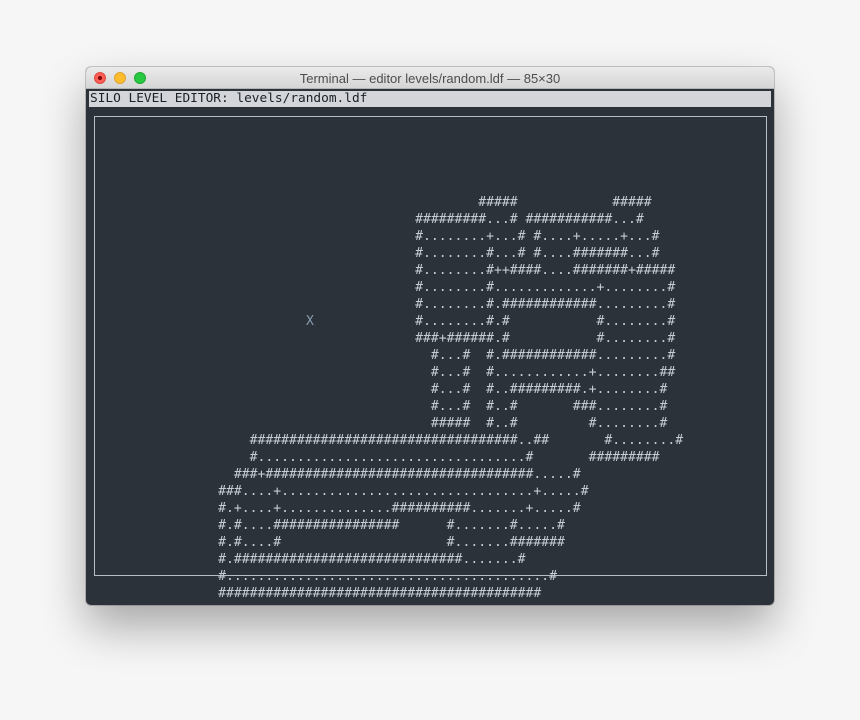 The height and width of the screenshot is (720, 860). Describe the element at coordinates (310, 321) in the screenshot. I see `editor-cursor: X` at that location.